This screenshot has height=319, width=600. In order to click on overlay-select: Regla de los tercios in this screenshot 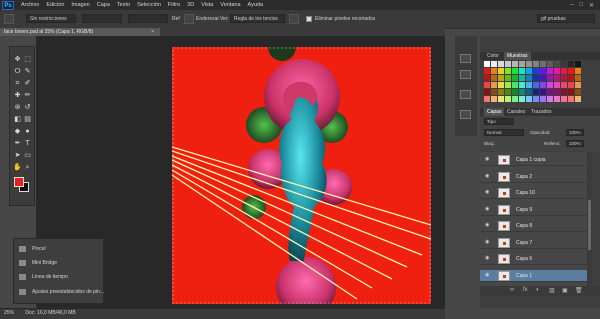, I will do `click(257, 18)`.